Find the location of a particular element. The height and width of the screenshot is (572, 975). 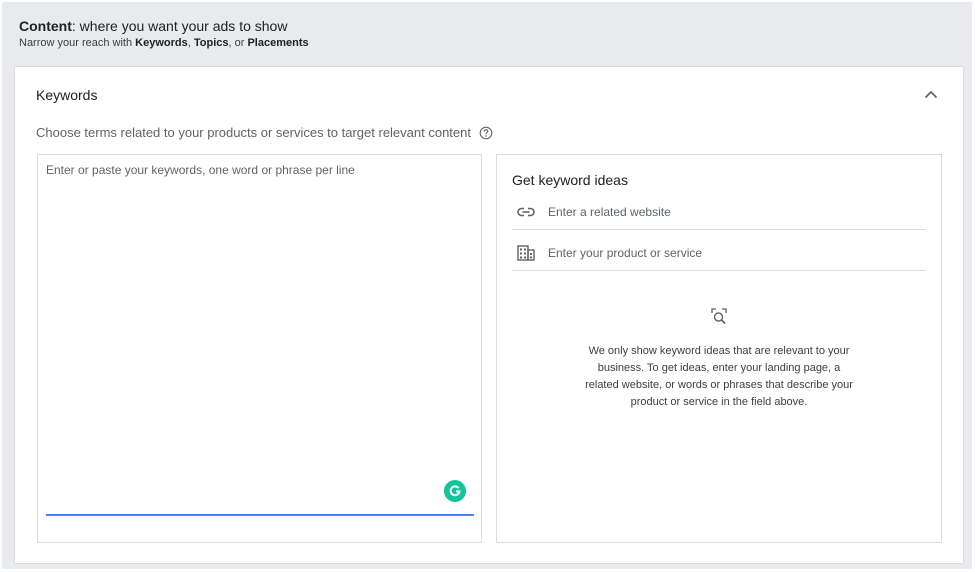

product-service-row is located at coordinates (719, 253).